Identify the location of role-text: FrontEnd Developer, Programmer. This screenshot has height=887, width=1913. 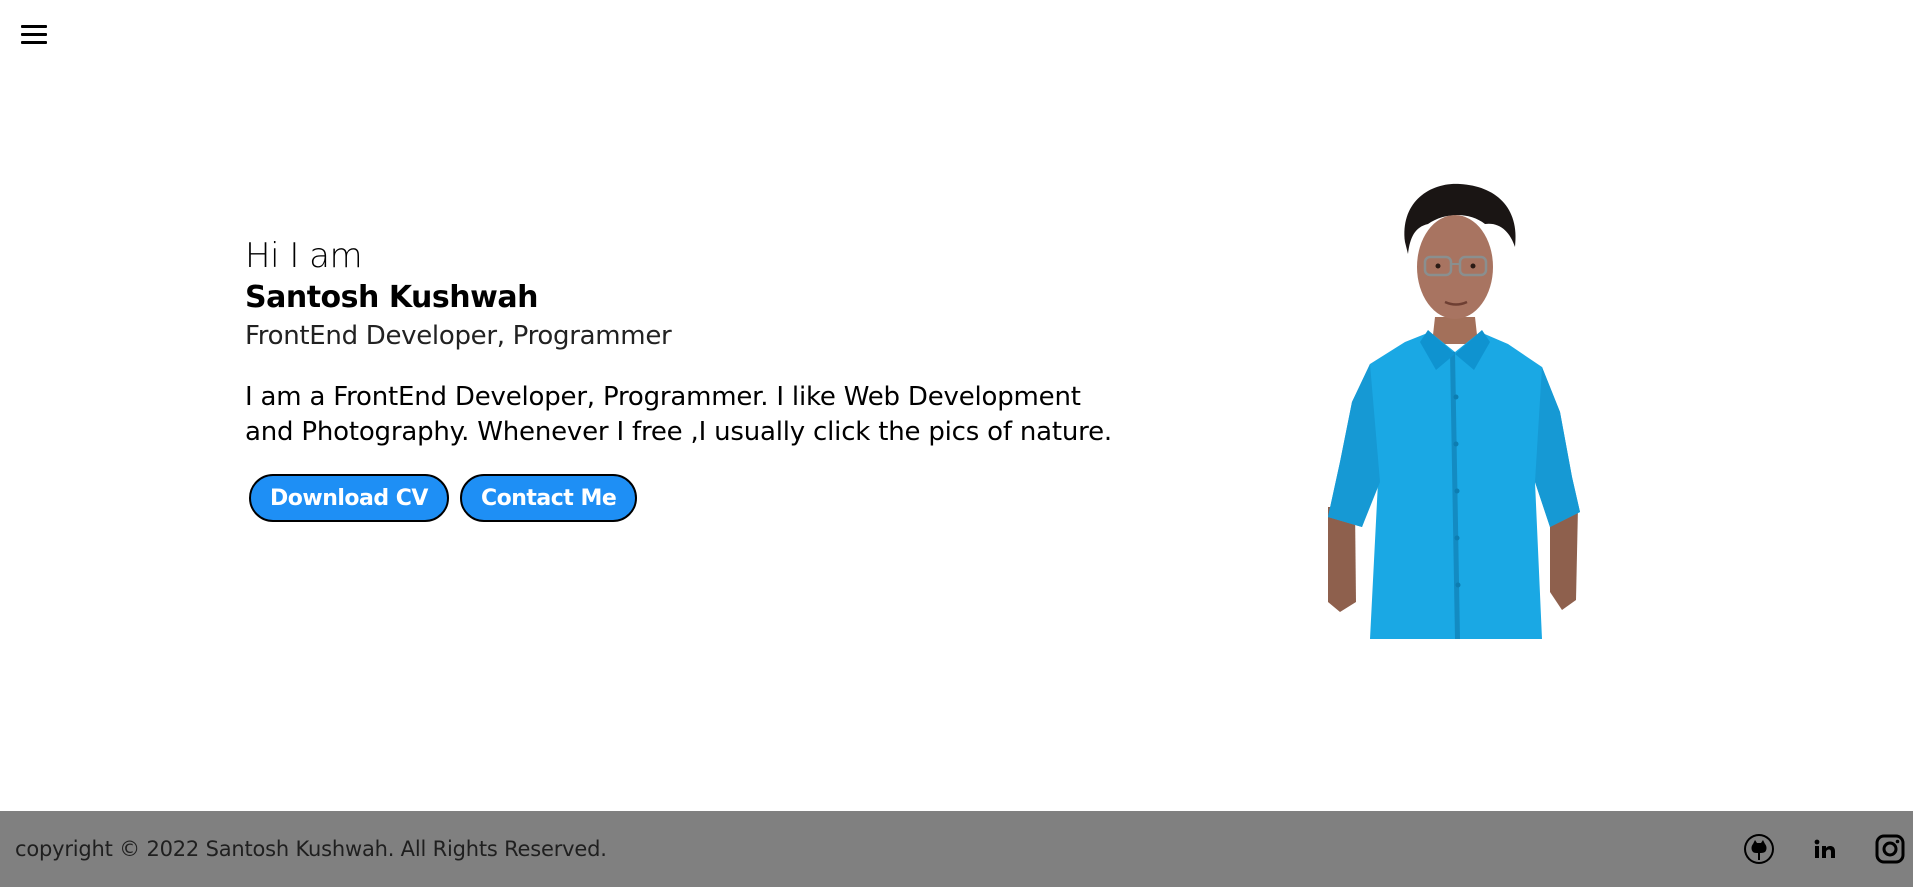
(458, 336).